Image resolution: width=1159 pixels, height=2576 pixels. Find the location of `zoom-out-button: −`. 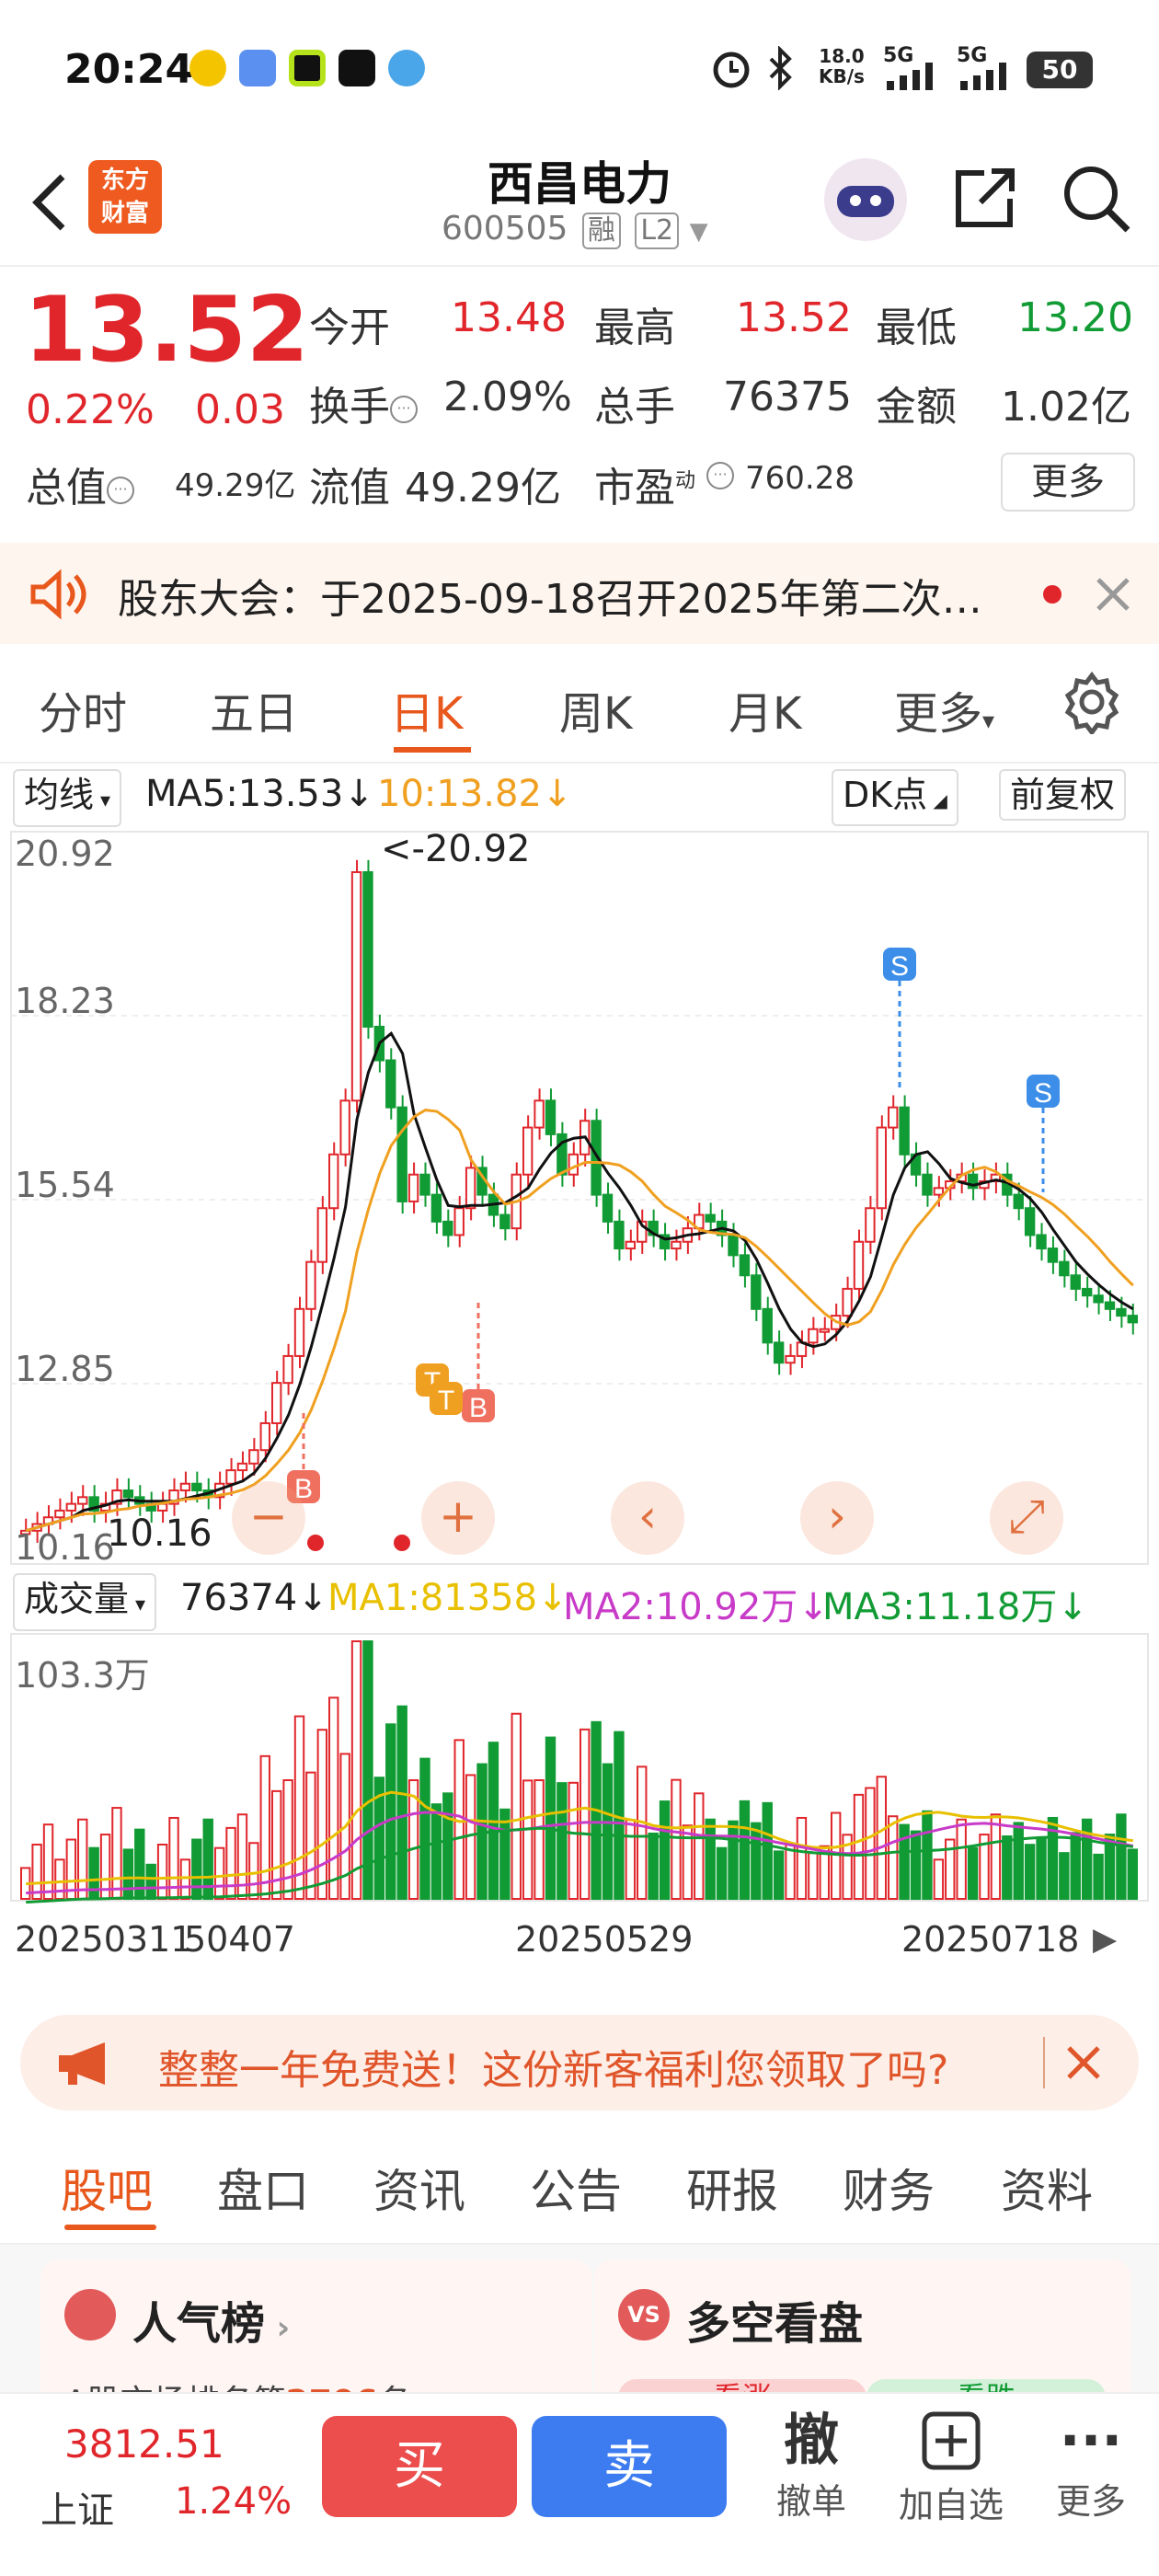

zoom-out-button: − is located at coordinates (268, 1518).